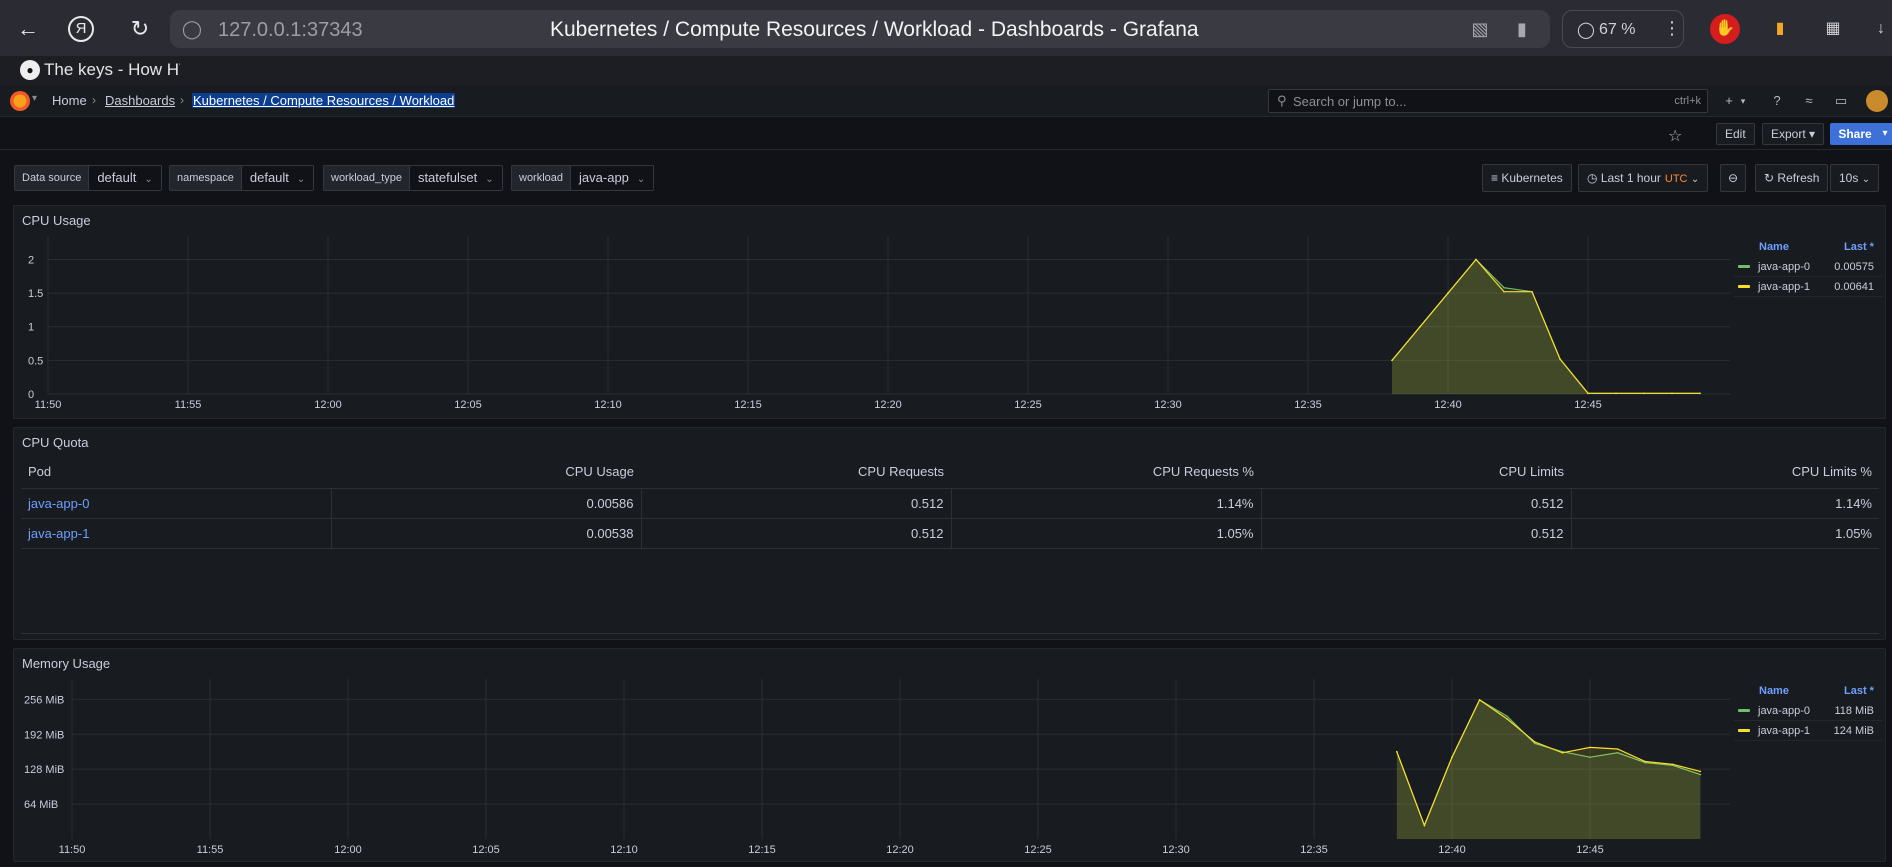  I want to click on reload-icon: ↻, so click(140, 29).